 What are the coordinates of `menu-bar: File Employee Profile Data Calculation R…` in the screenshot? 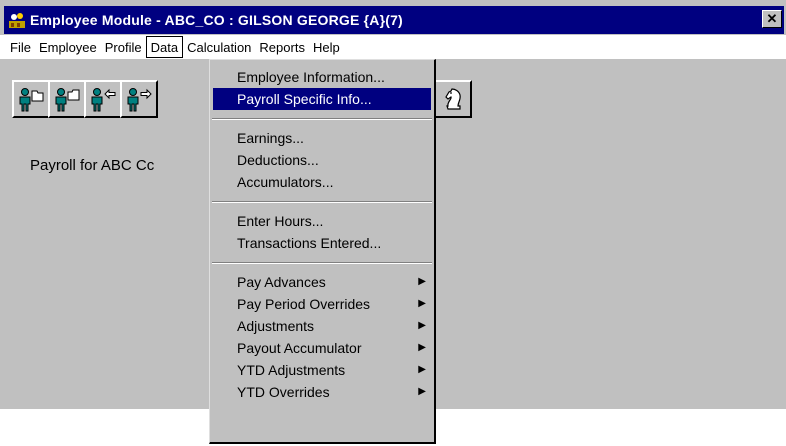 It's located at (393, 47).